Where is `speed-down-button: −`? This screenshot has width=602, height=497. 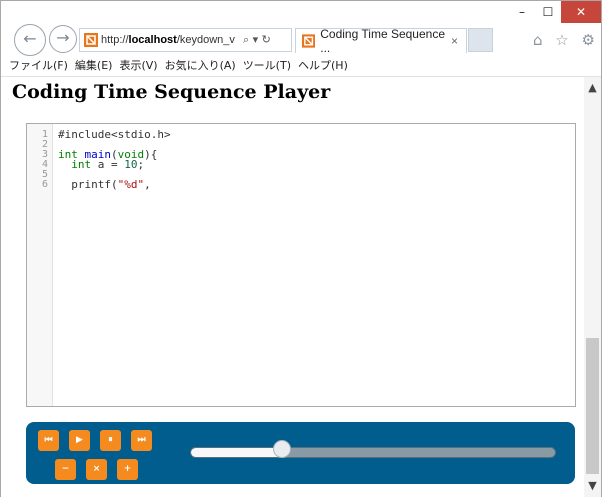
speed-down-button: − is located at coordinates (65, 469).